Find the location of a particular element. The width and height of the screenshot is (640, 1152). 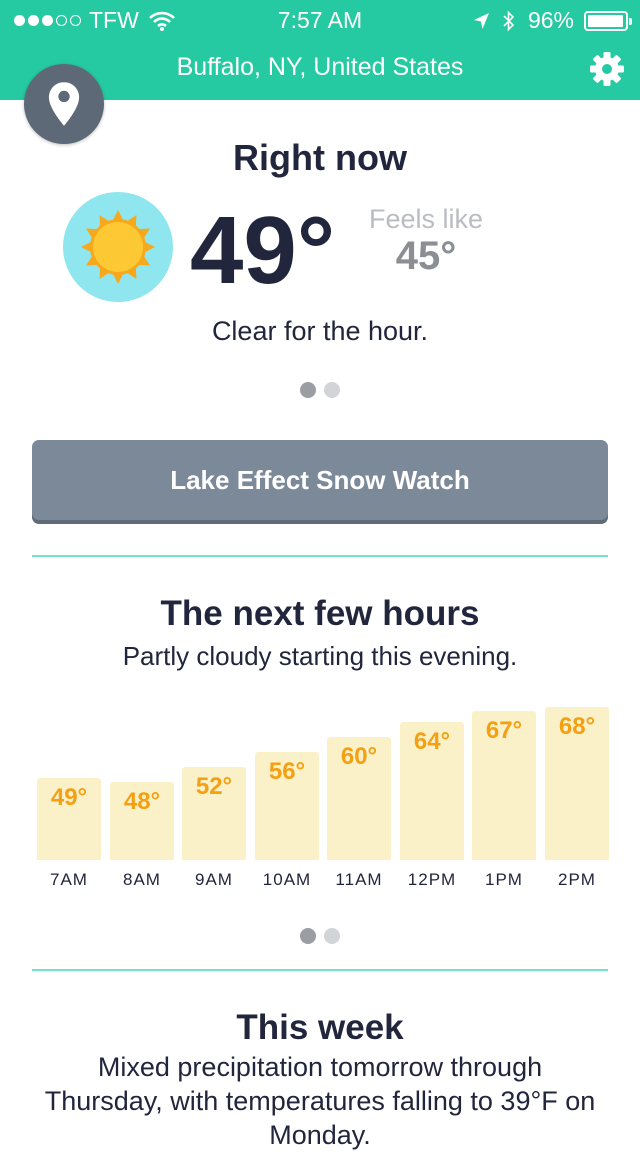

hour-axis-label: 1PM is located at coordinates (504, 879).